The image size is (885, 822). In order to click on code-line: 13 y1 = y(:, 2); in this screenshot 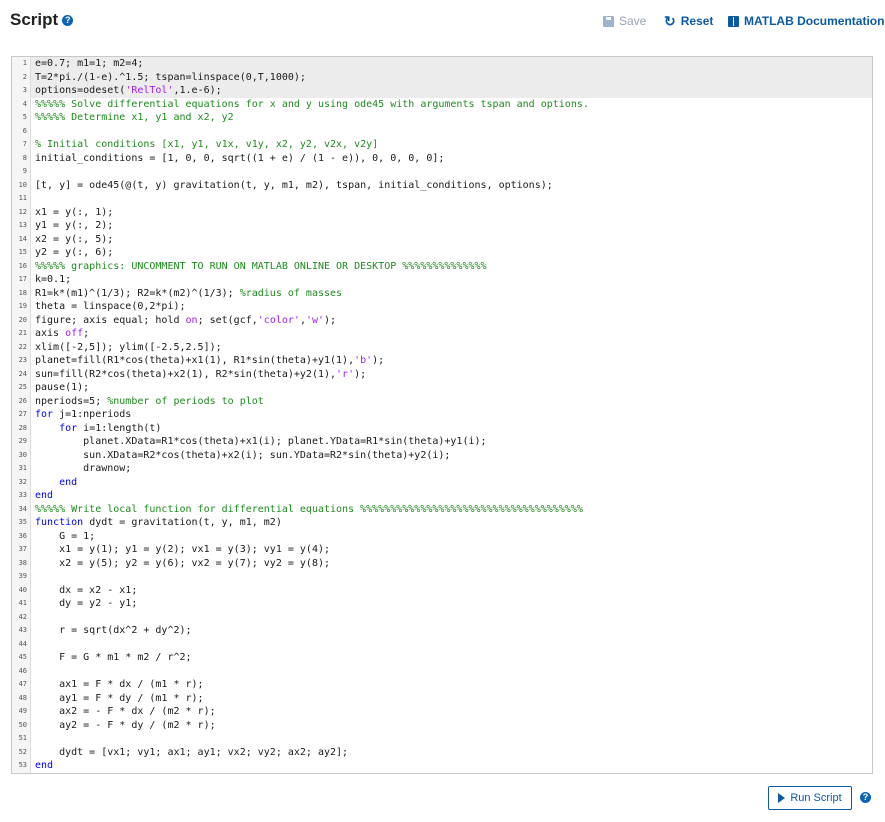, I will do `click(442, 226)`.